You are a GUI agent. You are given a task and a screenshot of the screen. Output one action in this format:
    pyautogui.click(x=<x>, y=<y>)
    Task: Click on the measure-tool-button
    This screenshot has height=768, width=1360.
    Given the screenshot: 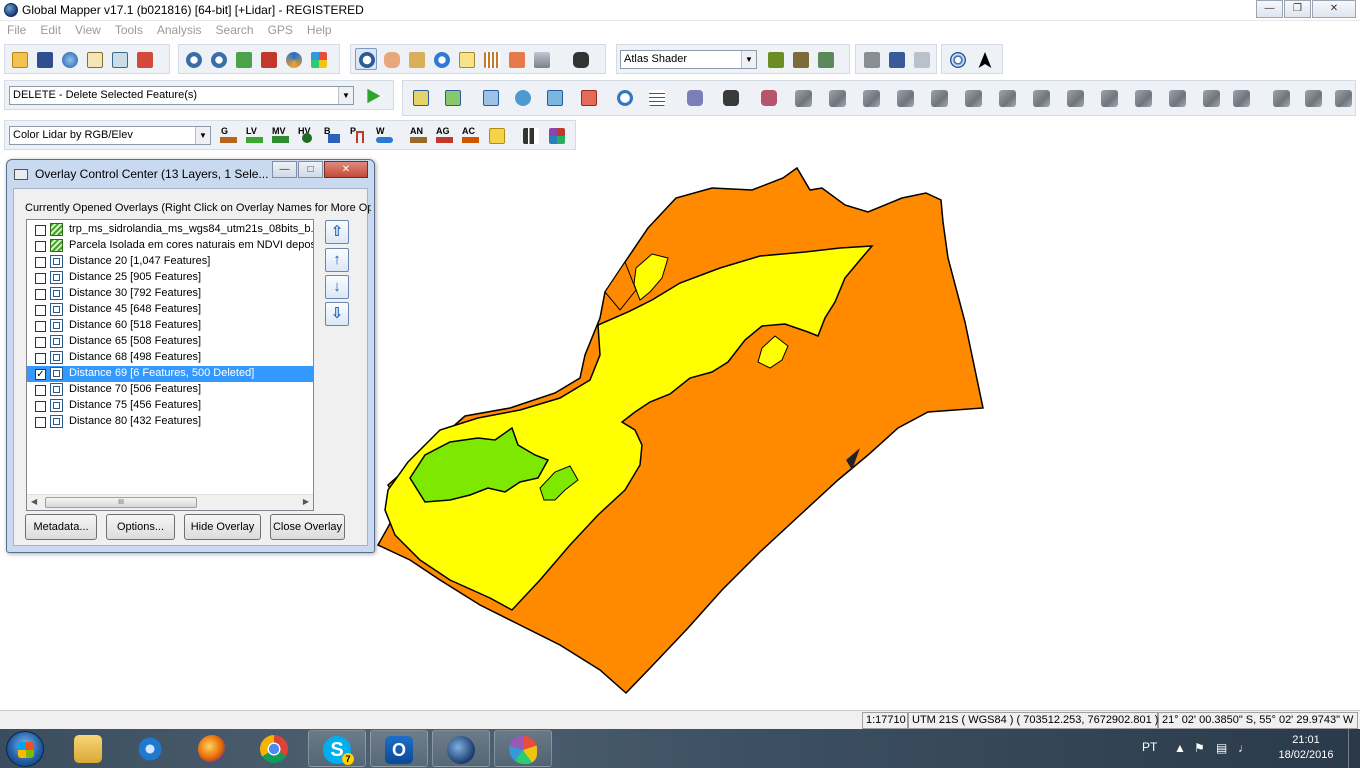 What is the action you would take?
    pyautogui.click(x=416, y=59)
    